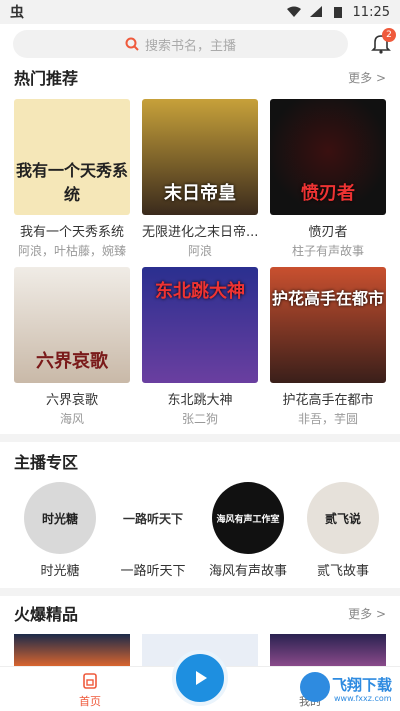 This screenshot has width=400, height=711. Describe the element at coordinates (200, 325) in the screenshot. I see `book-cover: 东北跳大神` at that location.